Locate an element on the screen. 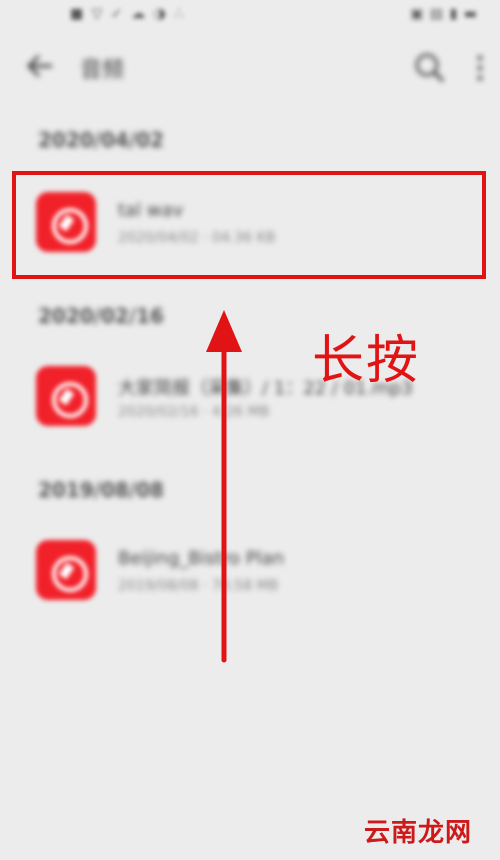  status-bar: ■ ▽ ✓ ☁ ◑ ∴ ▣ ▤ ▮ ▬ is located at coordinates (250, 17).